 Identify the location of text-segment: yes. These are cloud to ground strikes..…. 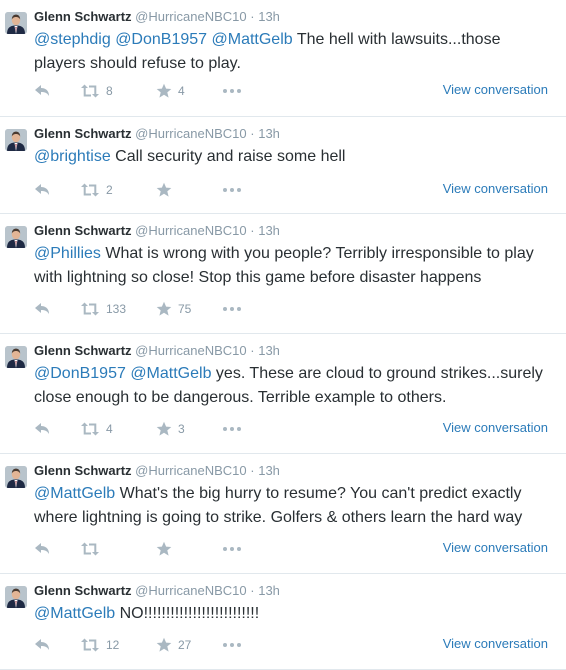
(377, 373).